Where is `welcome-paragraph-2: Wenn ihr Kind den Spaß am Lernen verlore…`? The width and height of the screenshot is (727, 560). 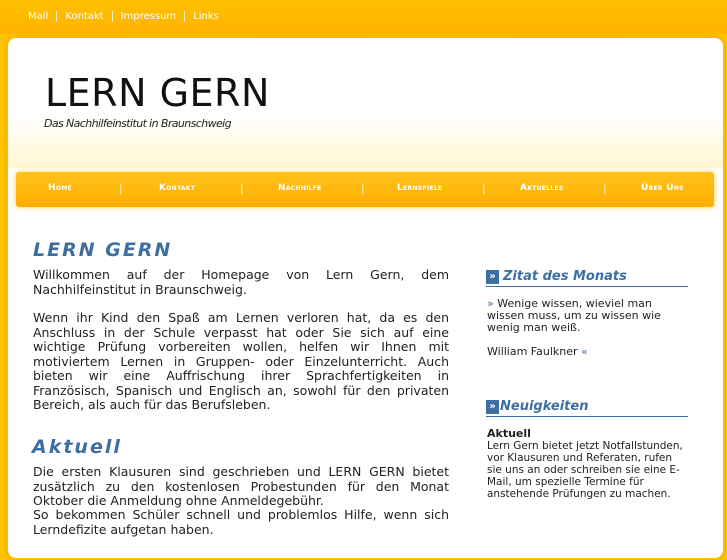
welcome-paragraph-2: Wenn ihr Kind den Spaß am Lernen verlore… is located at coordinates (241, 361).